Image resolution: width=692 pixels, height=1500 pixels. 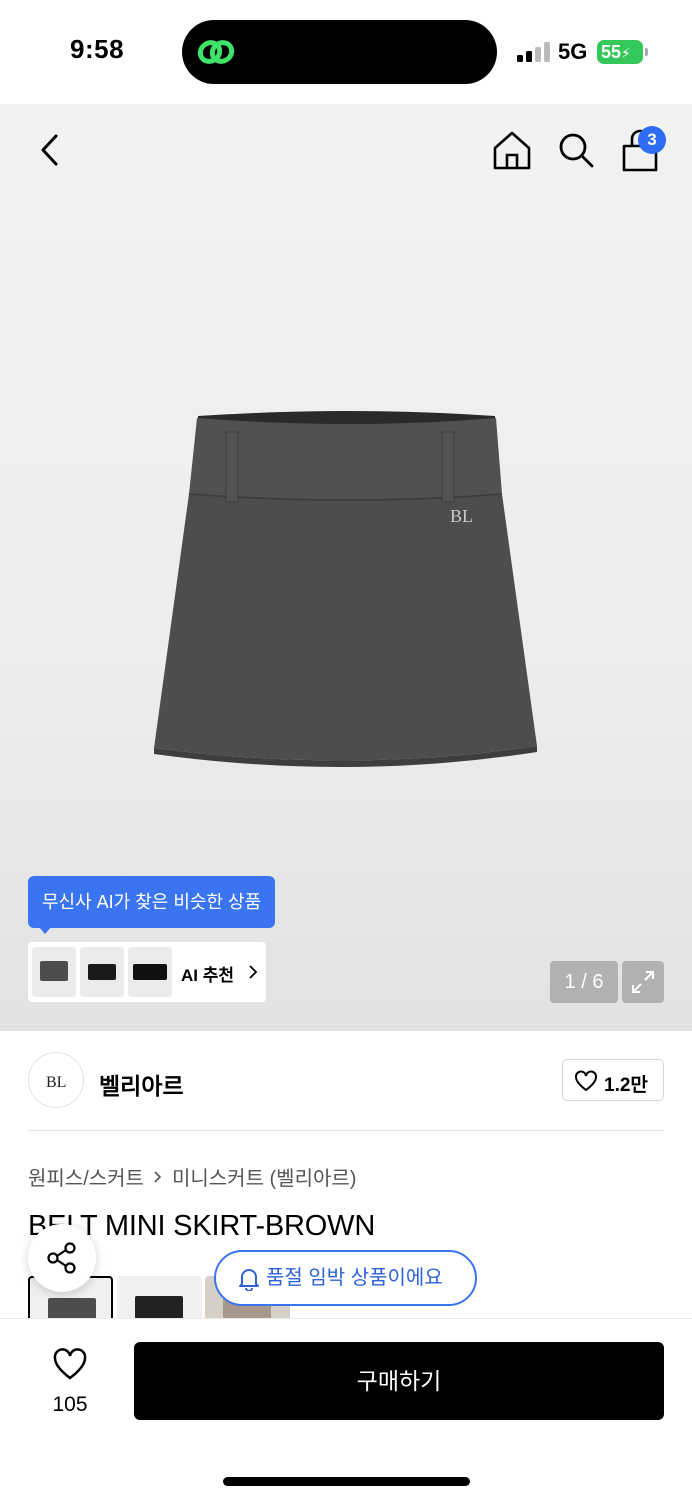 I want to click on tooltip-tail, so click(x=45, y=930).